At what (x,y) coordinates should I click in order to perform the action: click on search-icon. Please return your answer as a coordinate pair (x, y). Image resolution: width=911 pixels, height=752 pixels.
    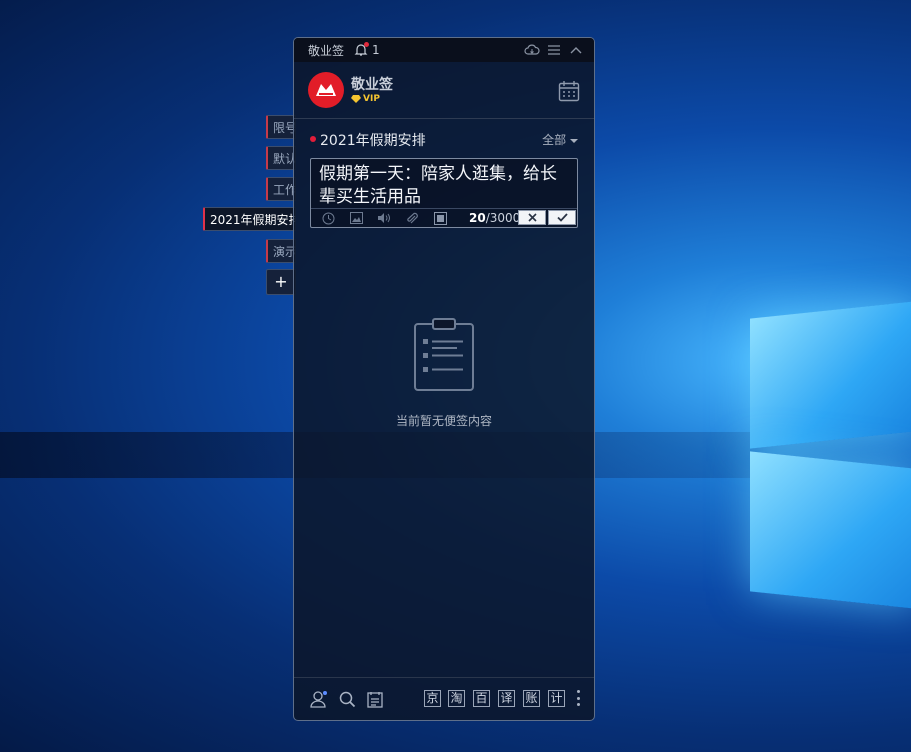
    Looking at the image, I should click on (347, 699).